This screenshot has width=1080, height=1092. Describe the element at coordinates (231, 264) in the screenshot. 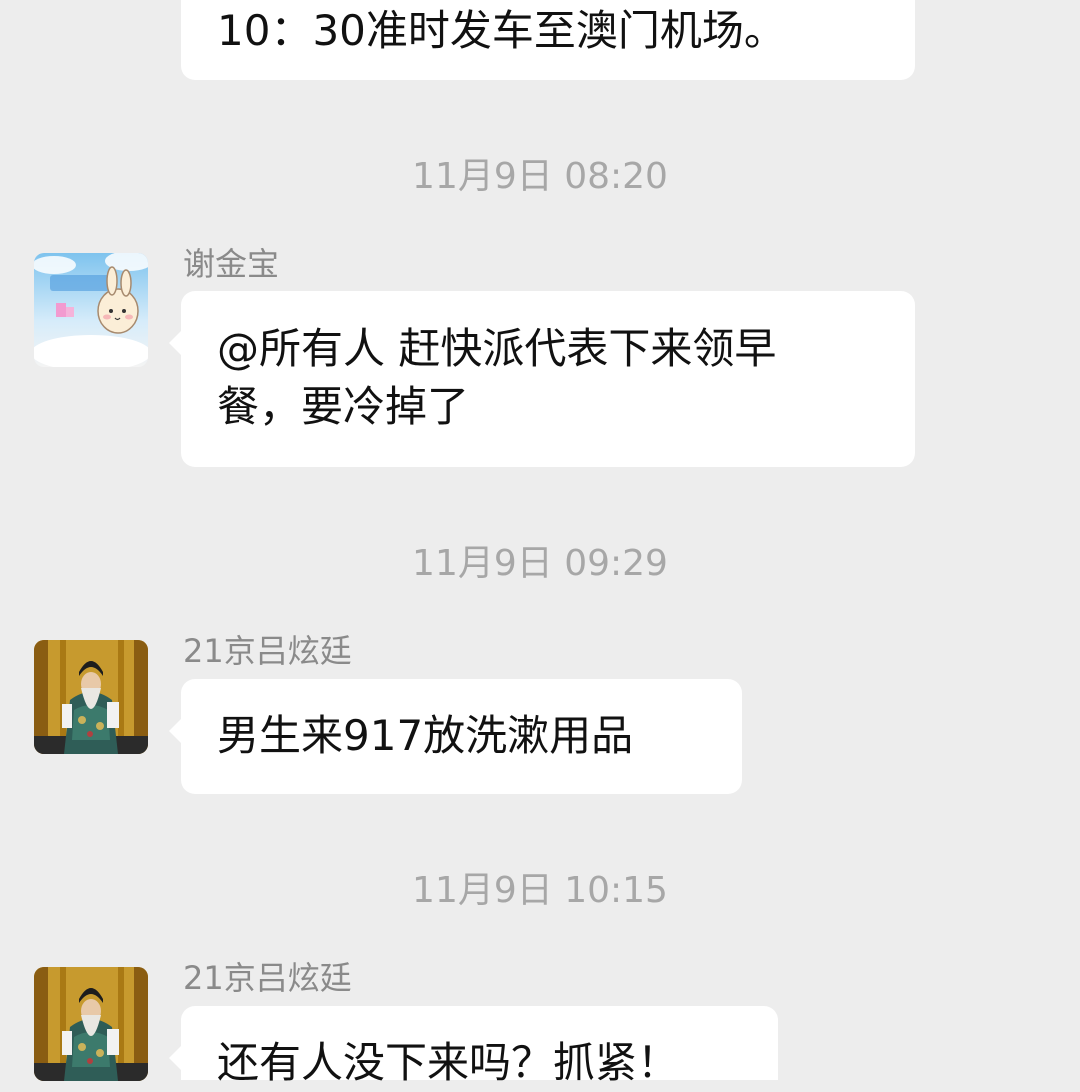

I see `sender-name: 谢金宝` at that location.